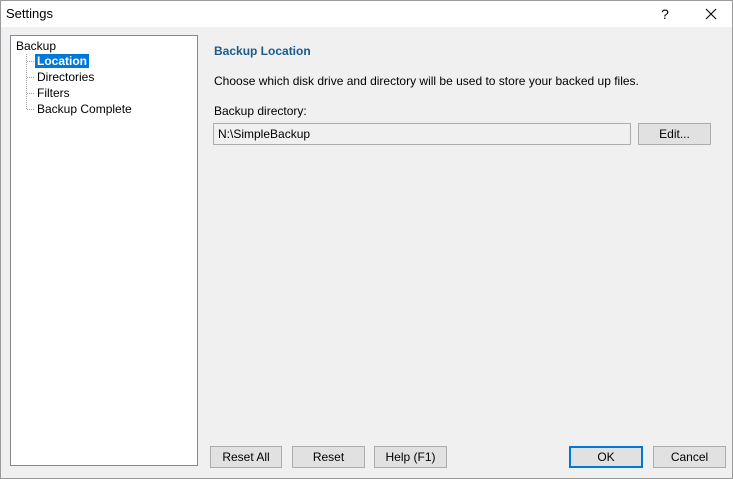 This screenshot has width=733, height=479. Describe the element at coordinates (410, 457) in the screenshot. I see `help-f1-button: Help (F1)` at that location.